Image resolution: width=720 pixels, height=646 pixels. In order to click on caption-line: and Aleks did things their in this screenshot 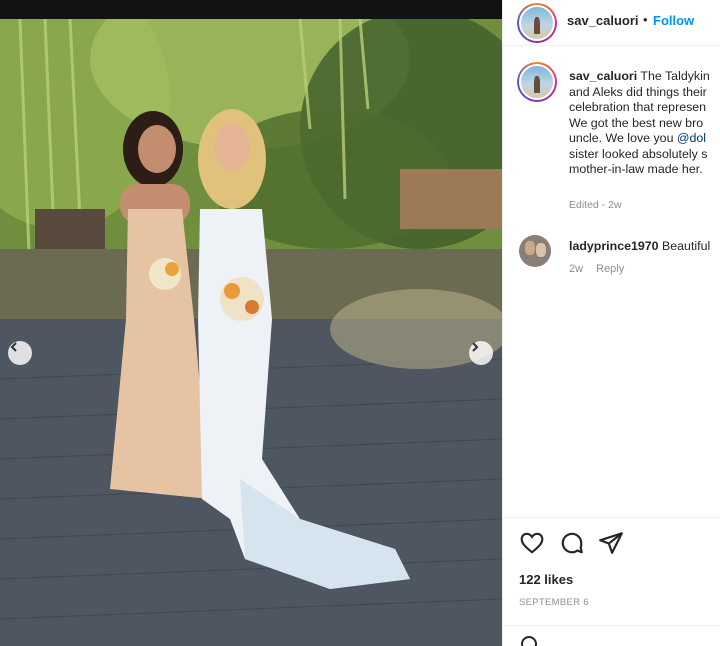, I will do `click(638, 91)`.